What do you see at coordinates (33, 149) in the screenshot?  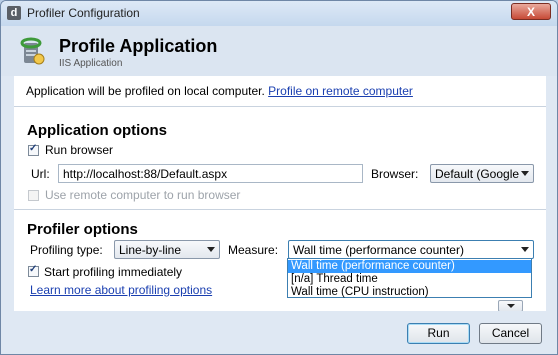 I see `run-browser-checkbox` at bounding box center [33, 149].